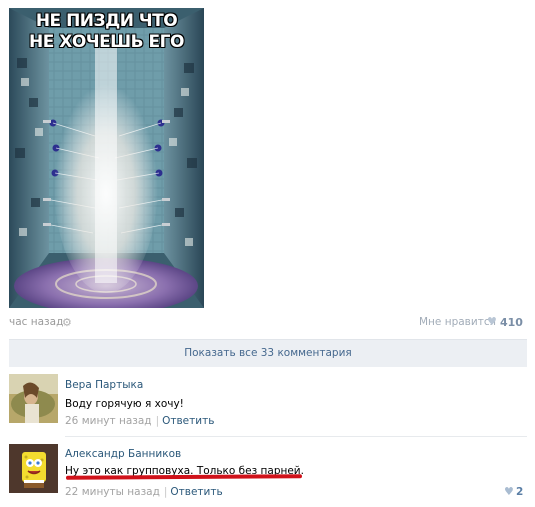  I want to click on comment-meta: 22 минуты назад | Ответить, so click(144, 492).